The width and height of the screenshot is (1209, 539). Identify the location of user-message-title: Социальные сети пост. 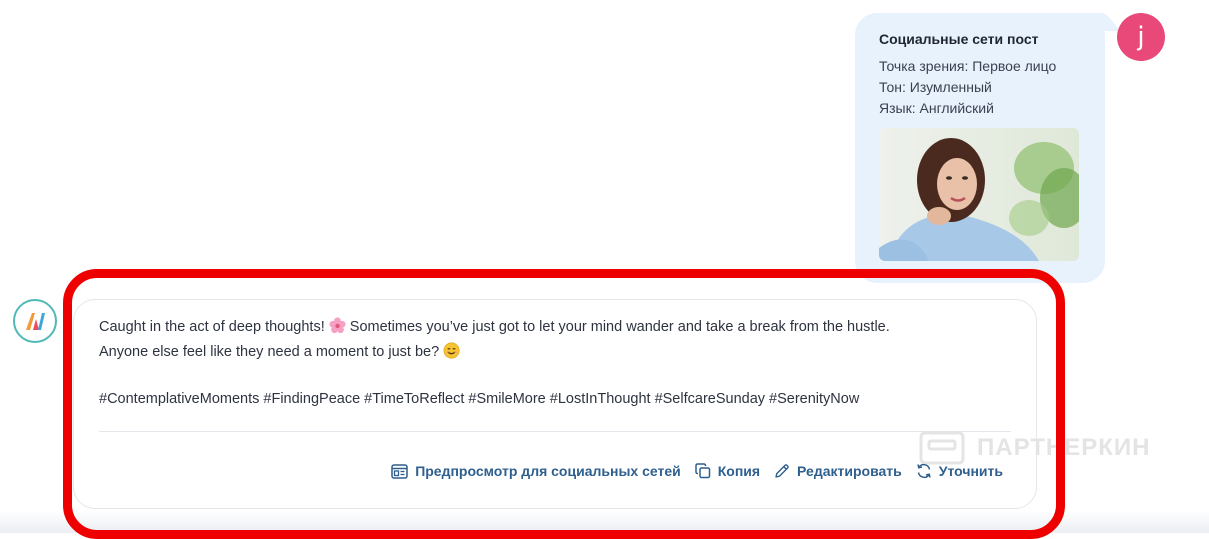
(959, 39).